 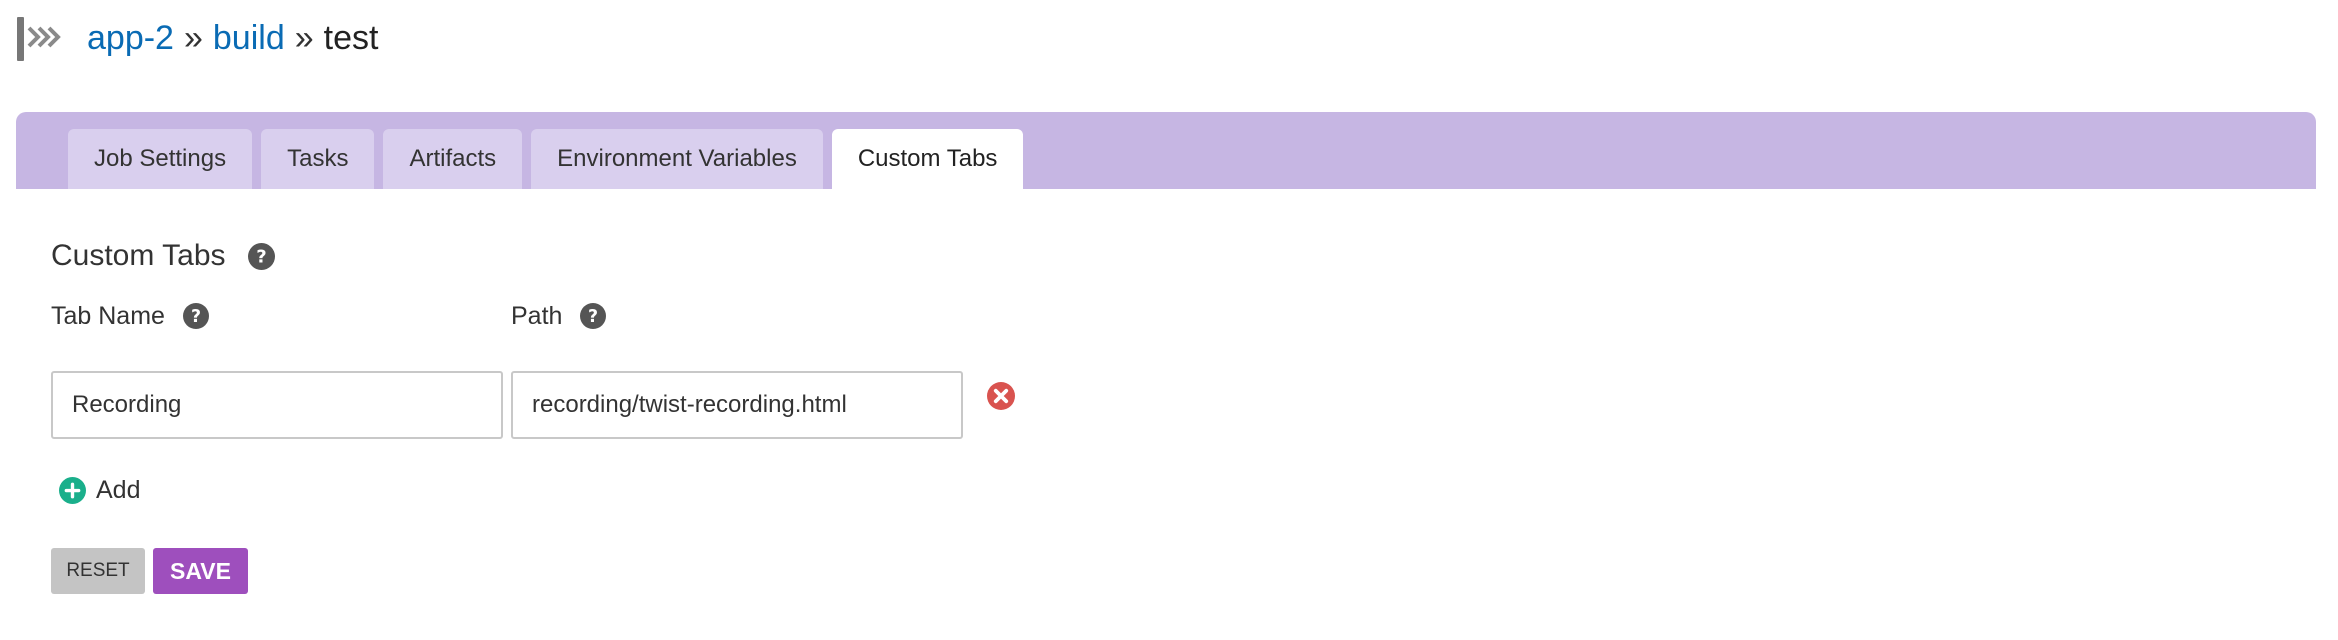 What do you see at coordinates (138, 255) in the screenshot?
I see `section-title: Custom Tabs` at bounding box center [138, 255].